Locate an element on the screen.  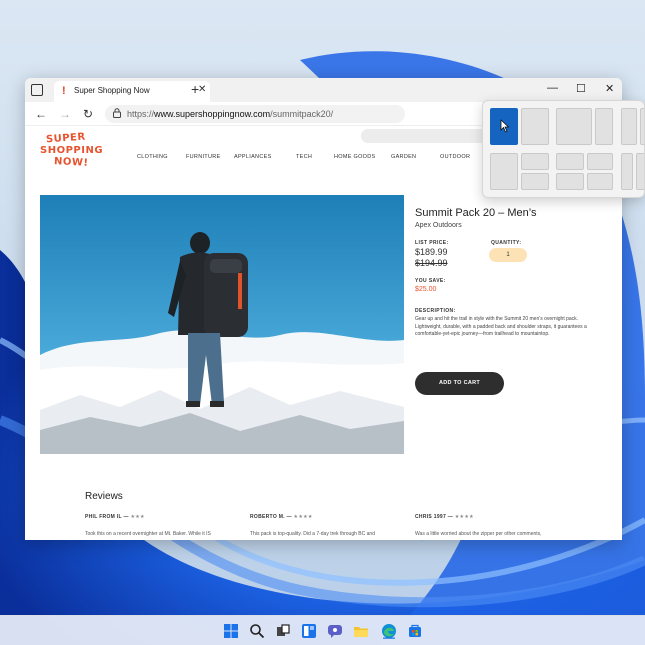
site-logo: SUPER SHOPPING NOW! is located at coordinates (76, 151).